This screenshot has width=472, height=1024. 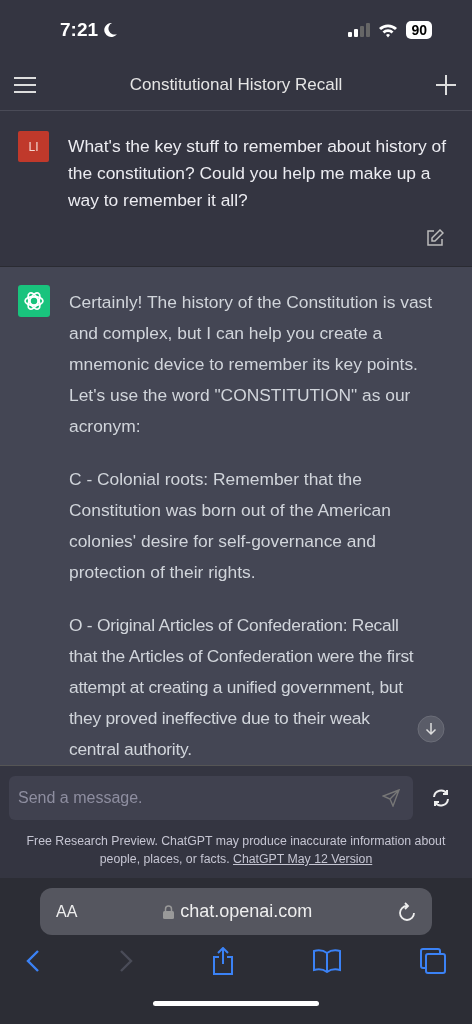 What do you see at coordinates (251, 364) in the screenshot?
I see `assistant-paragraph: Certainly! The history of the Constitution is vast and complex, but I can help you create a mnemonic device to remember its key points. Let's use the word "CONSTITUTION" as our acronym:` at bounding box center [251, 364].